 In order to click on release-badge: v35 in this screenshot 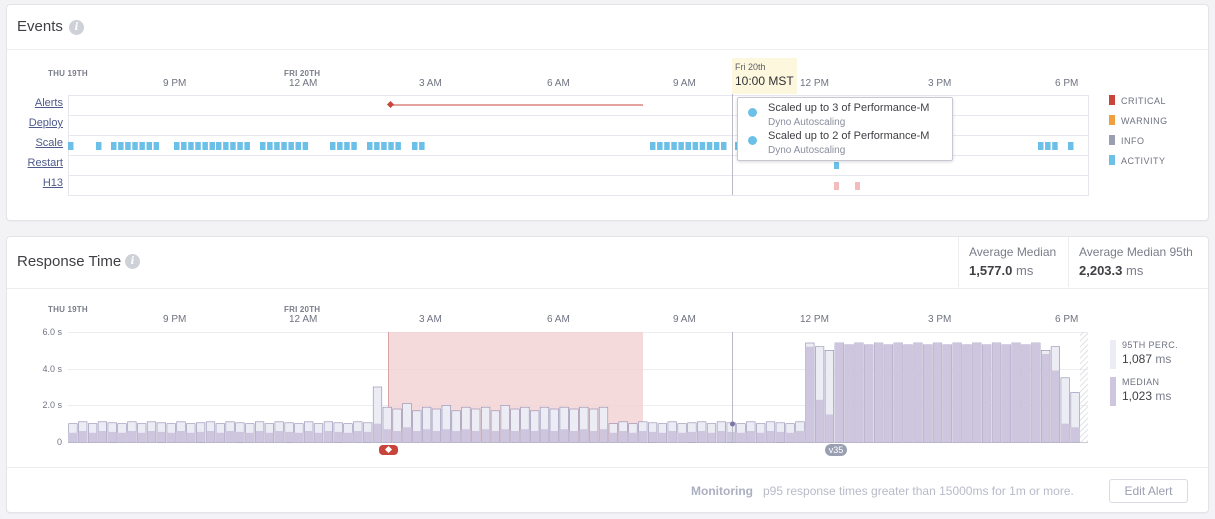, I will do `click(836, 450)`.